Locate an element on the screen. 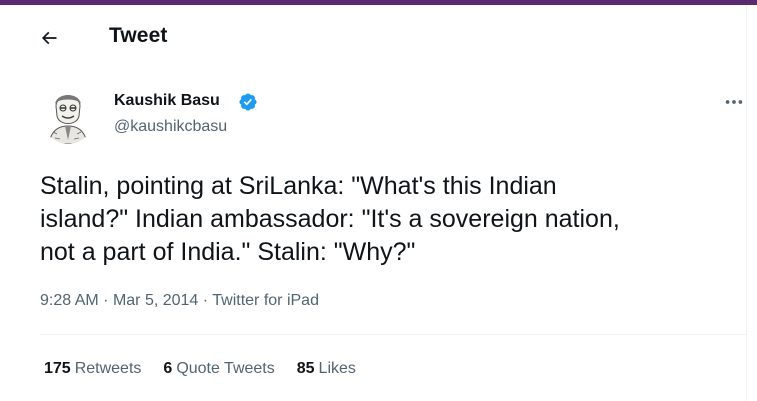  quote-tweets-stat: 6 Quote Tweets is located at coordinates (218, 369).